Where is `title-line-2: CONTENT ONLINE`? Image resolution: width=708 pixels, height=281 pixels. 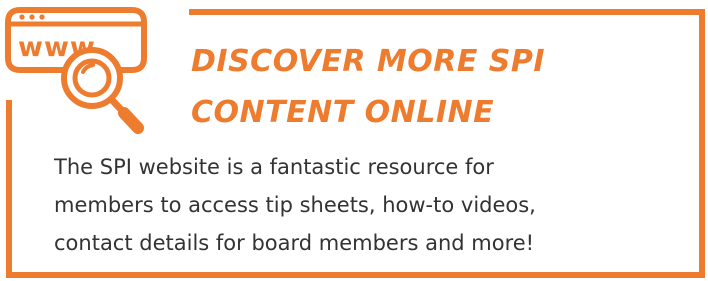
title-line-2: CONTENT ONLINE is located at coordinates (343, 112).